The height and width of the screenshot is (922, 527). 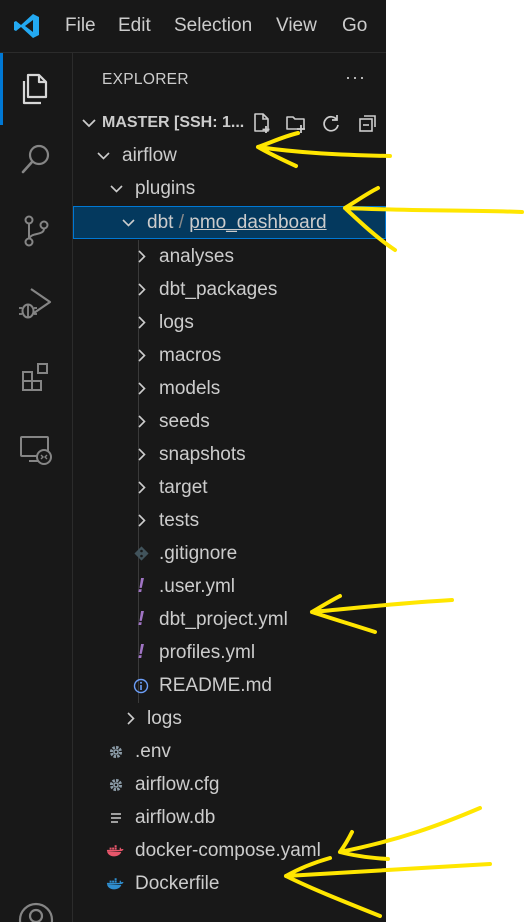 What do you see at coordinates (177, 784) in the screenshot?
I see `tree-label: airflow.cfg` at bounding box center [177, 784].